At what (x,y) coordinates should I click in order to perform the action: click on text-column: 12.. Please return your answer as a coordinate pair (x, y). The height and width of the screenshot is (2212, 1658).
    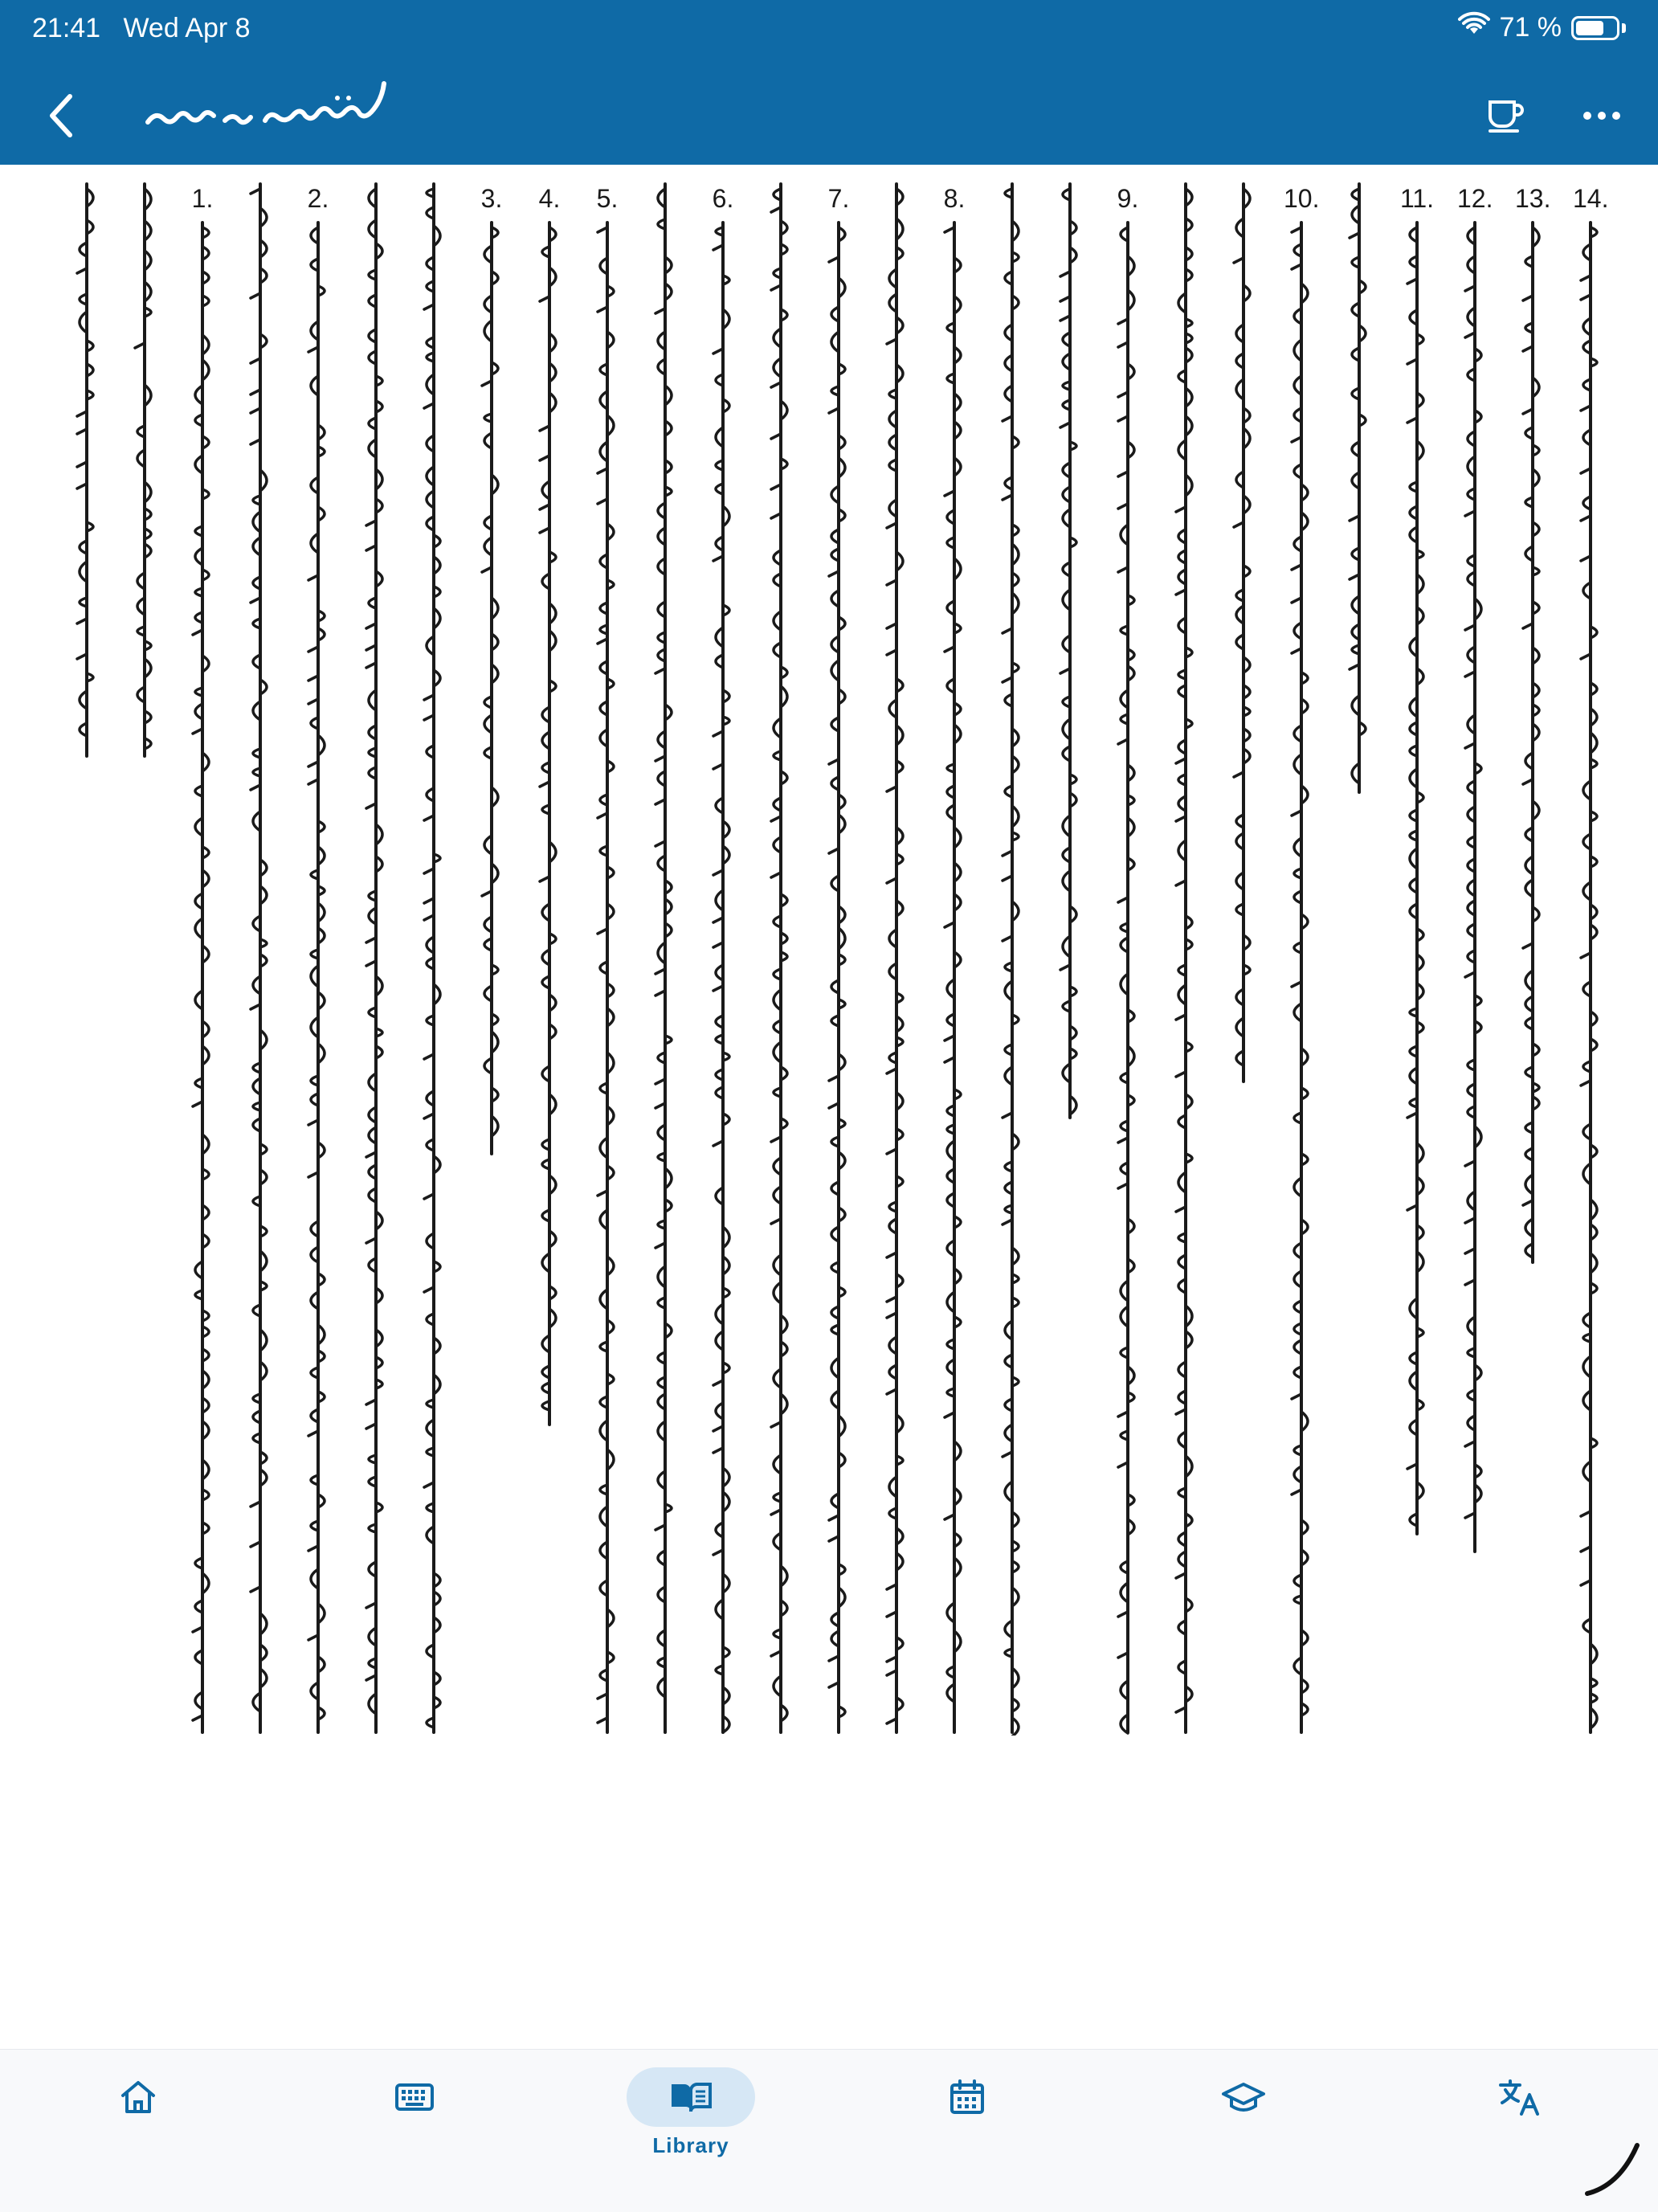
    Looking at the image, I should click on (1475, 867).